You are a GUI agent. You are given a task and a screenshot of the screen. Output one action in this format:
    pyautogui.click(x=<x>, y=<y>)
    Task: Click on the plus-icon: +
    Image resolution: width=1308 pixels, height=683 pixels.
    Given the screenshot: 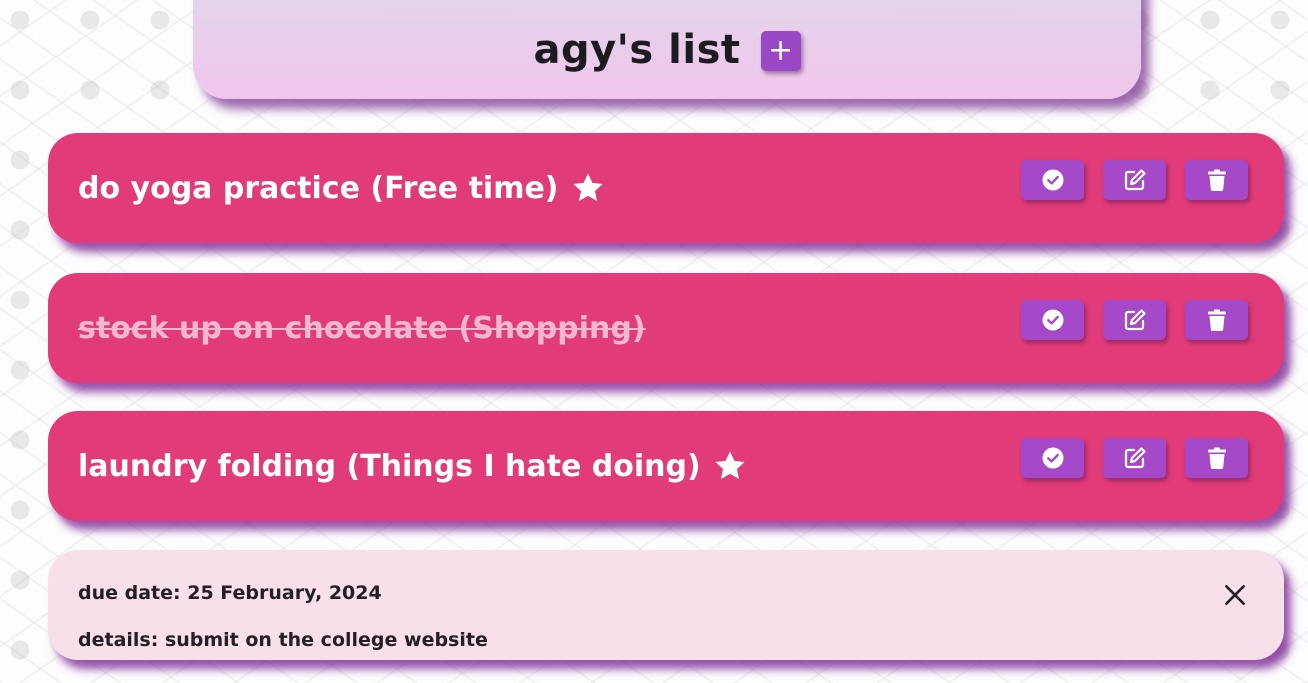 What is the action you would take?
    pyautogui.click(x=780, y=50)
    